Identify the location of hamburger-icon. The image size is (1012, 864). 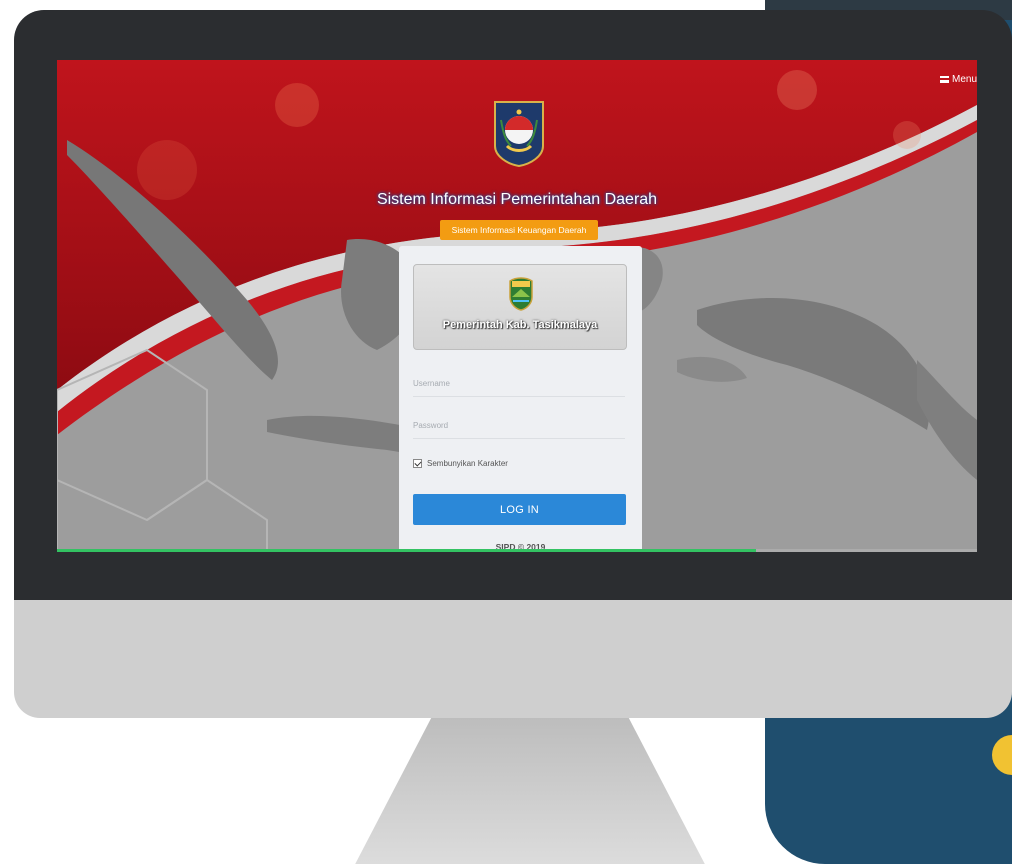
(944, 79).